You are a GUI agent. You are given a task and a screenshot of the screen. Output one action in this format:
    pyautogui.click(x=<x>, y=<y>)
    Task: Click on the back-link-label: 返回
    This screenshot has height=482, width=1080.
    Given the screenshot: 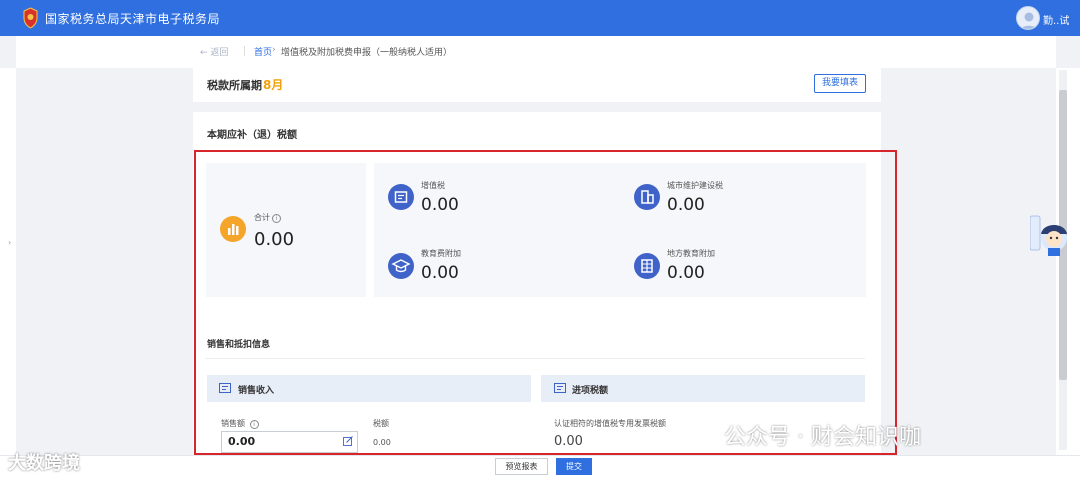 What is the action you would take?
    pyautogui.click(x=219, y=53)
    